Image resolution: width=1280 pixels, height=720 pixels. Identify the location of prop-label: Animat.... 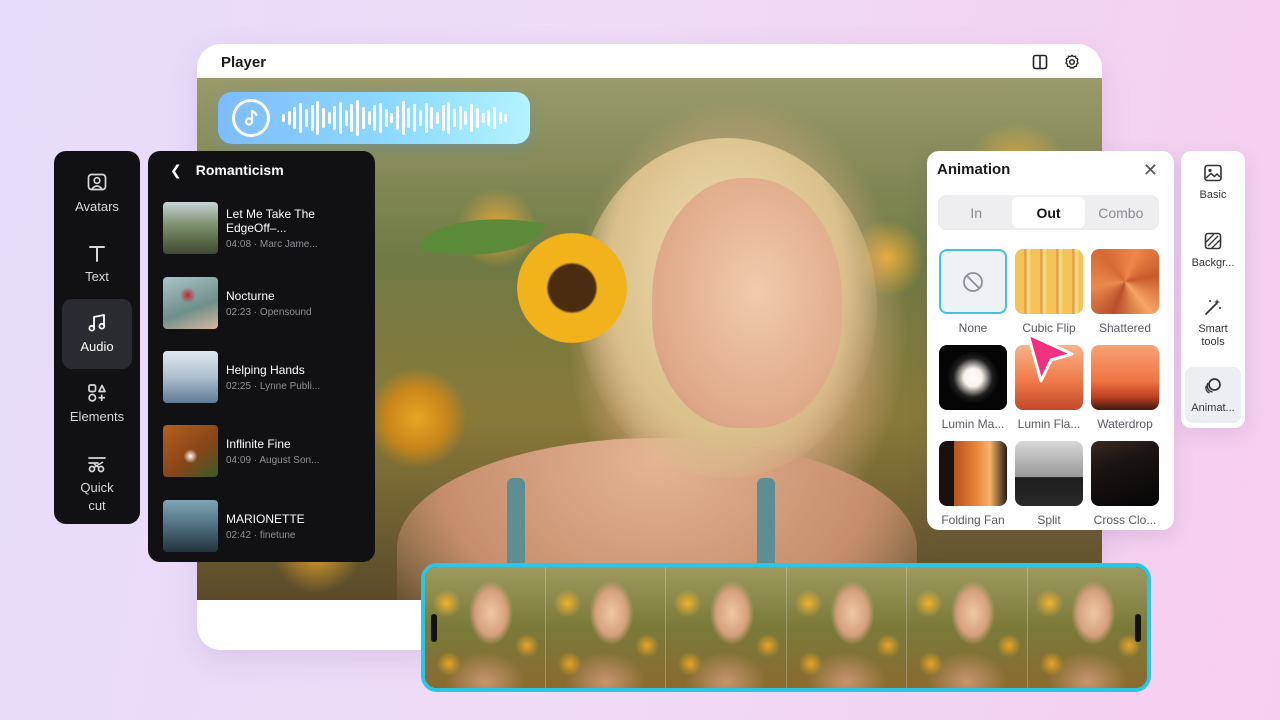
(1213, 408).